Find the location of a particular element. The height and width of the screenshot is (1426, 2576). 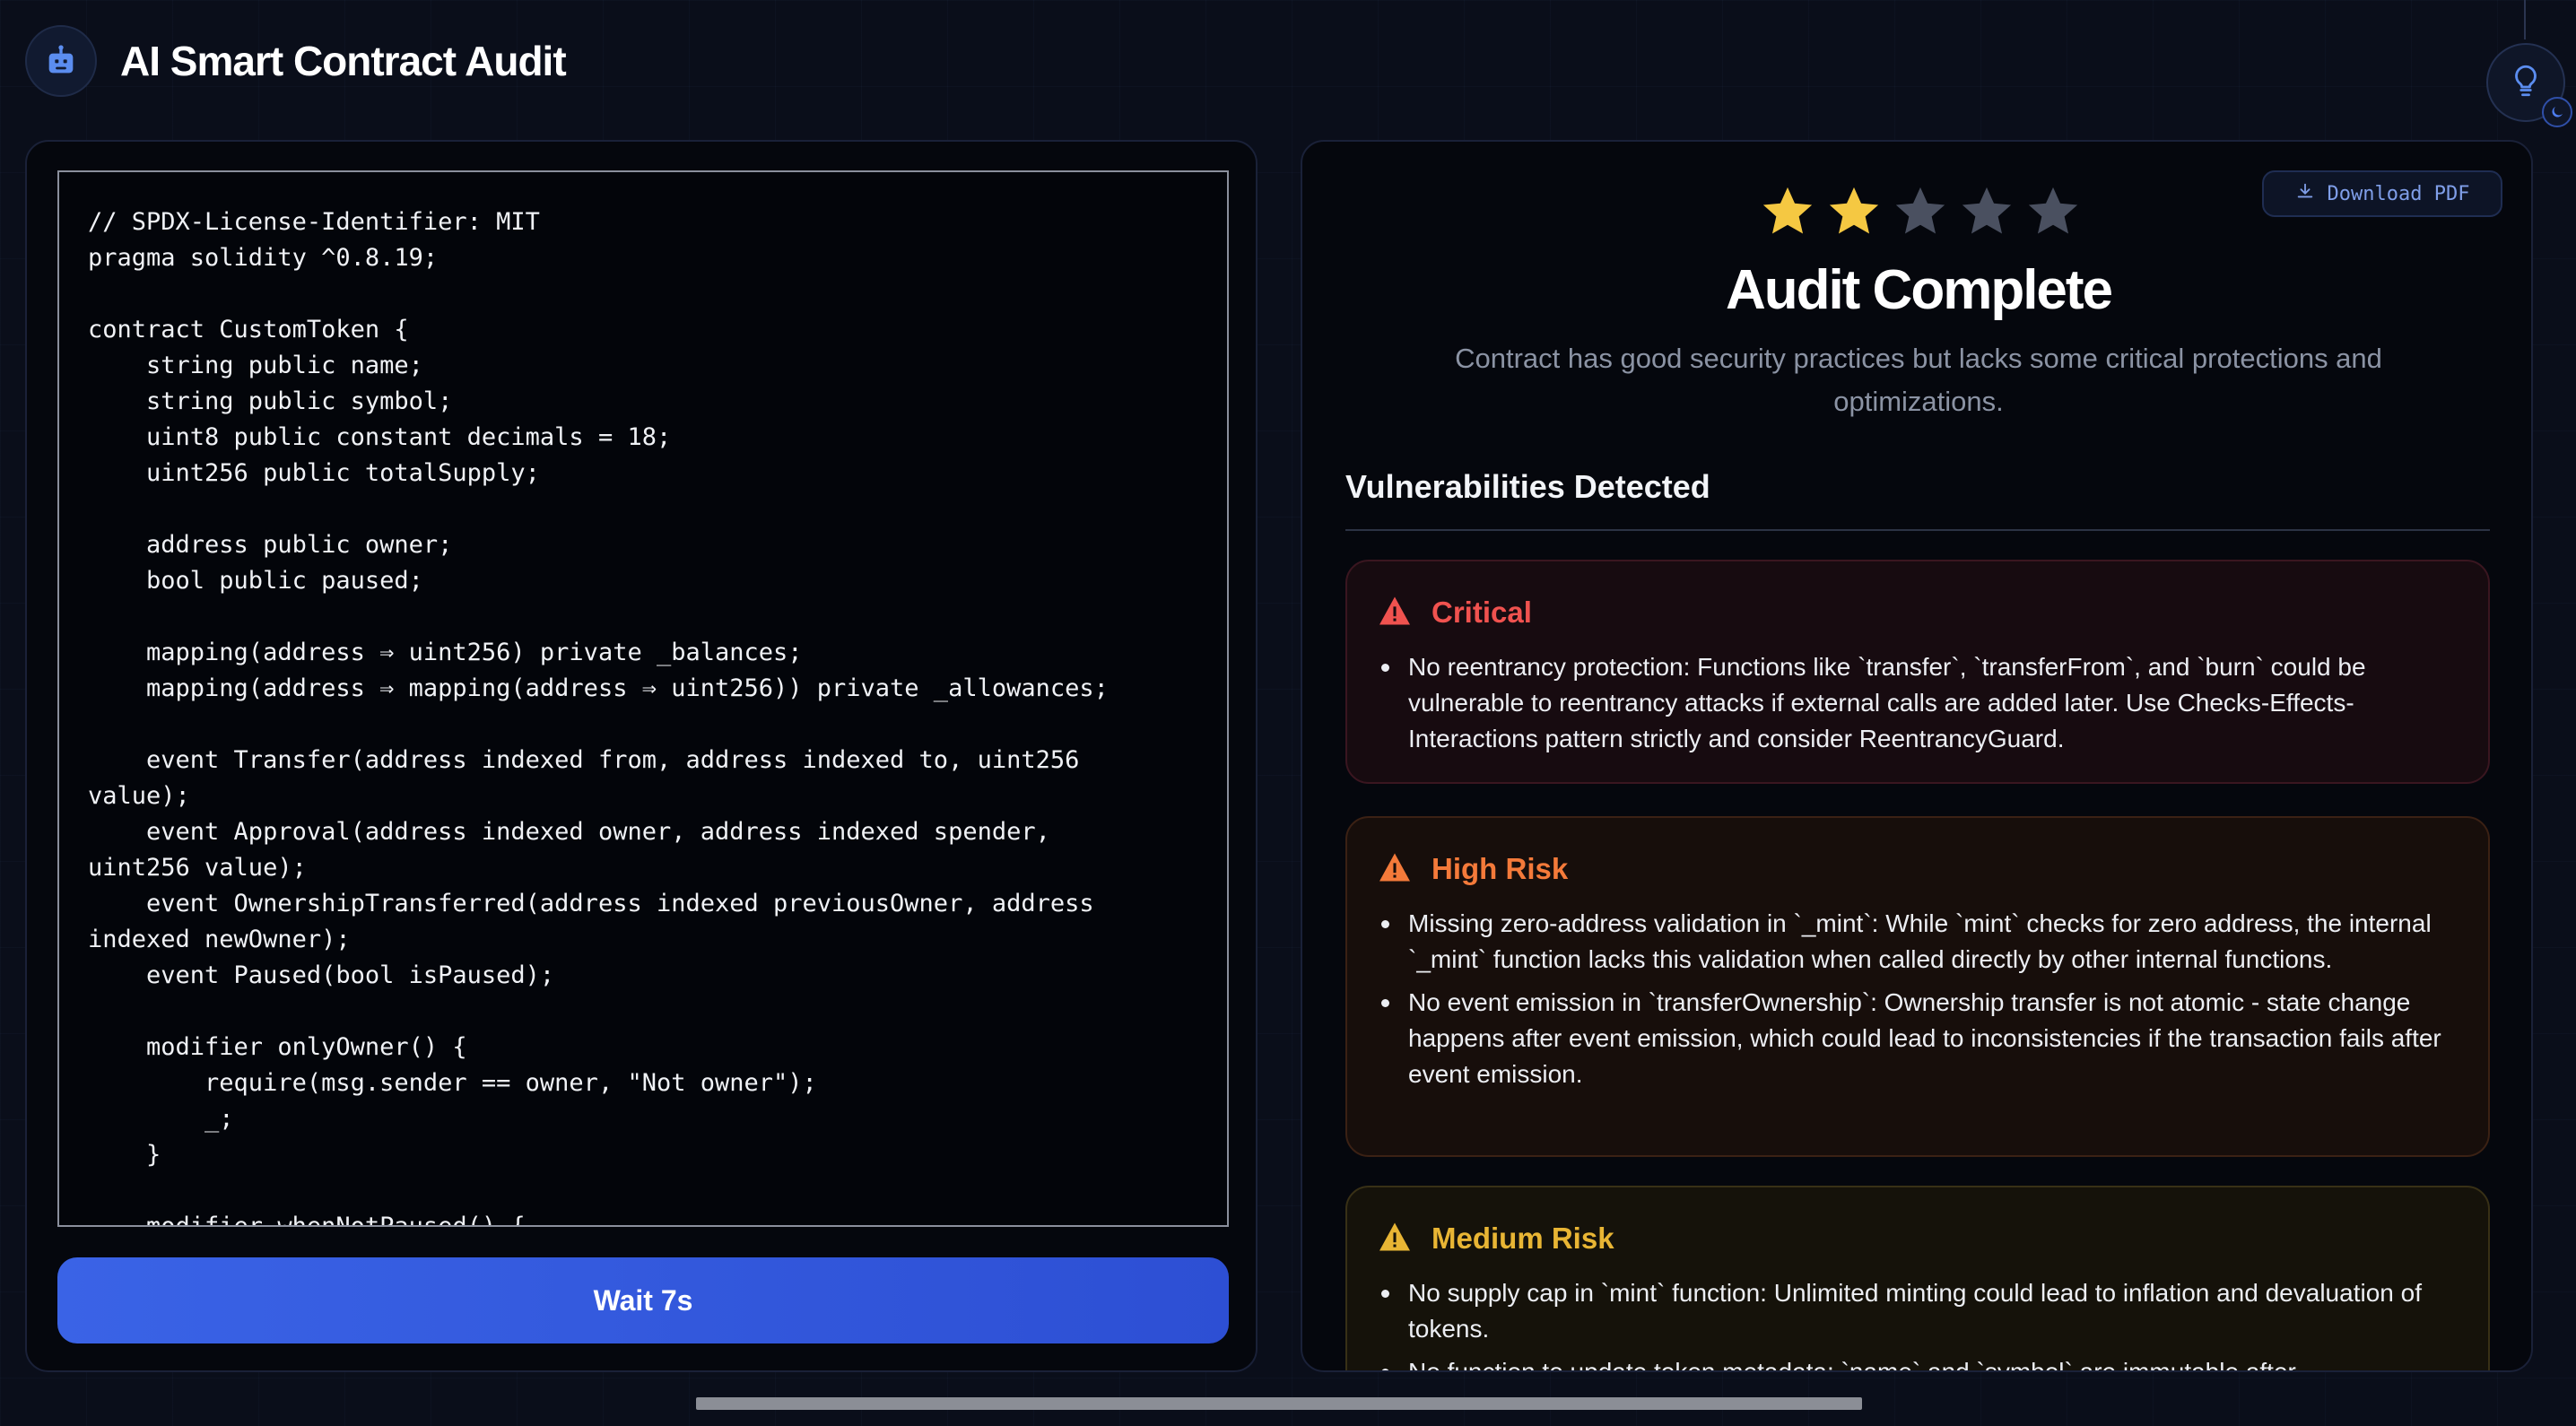

vuln-card-title: High Risk is located at coordinates (1500, 868).